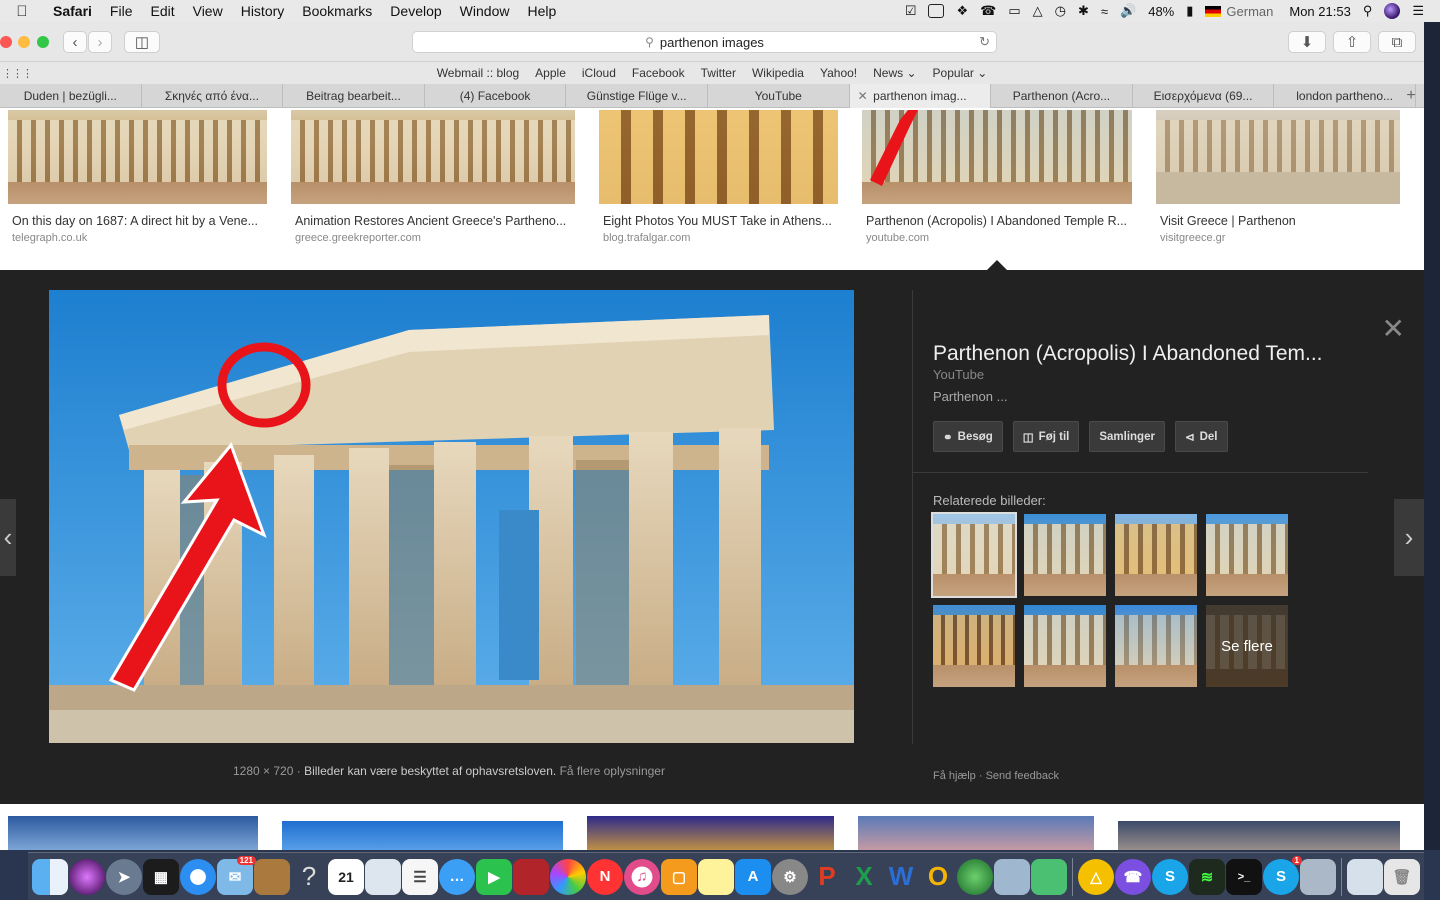  Describe the element at coordinates (8, 537) in the screenshot. I see `previous-image-button: ‹` at that location.